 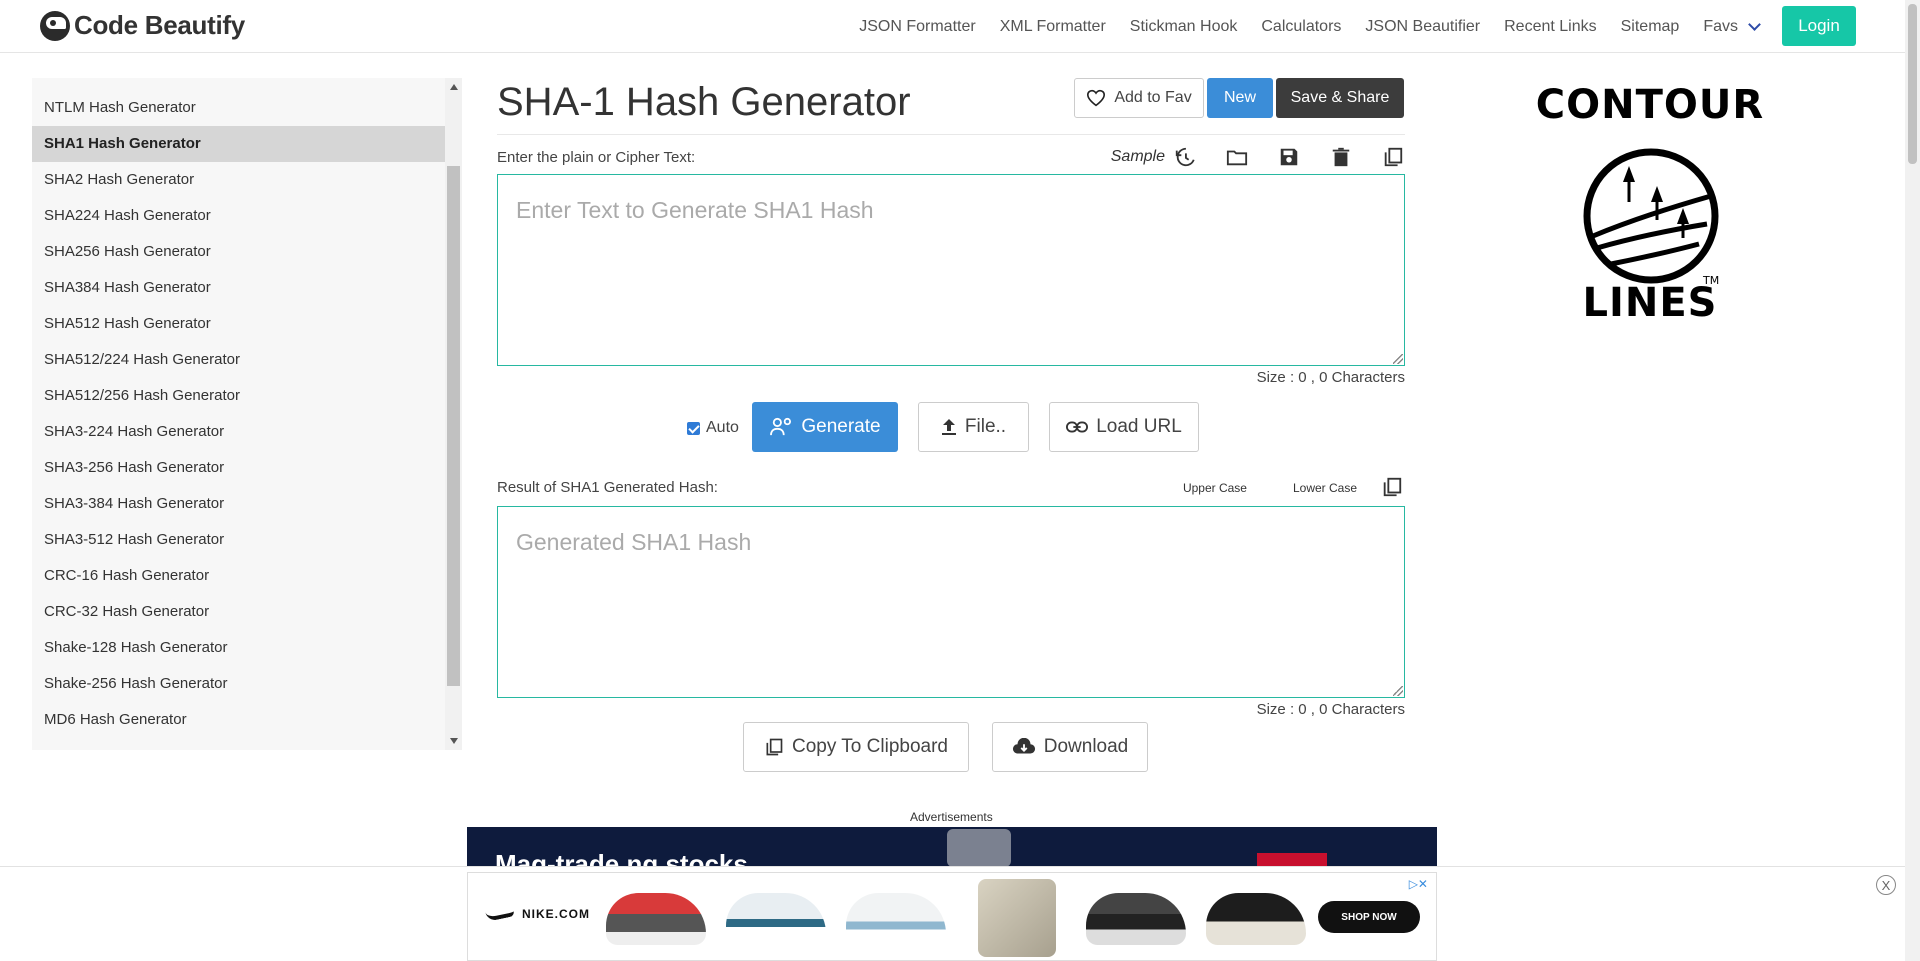 What do you see at coordinates (722, 427) in the screenshot?
I see `auto-label: Auto` at bounding box center [722, 427].